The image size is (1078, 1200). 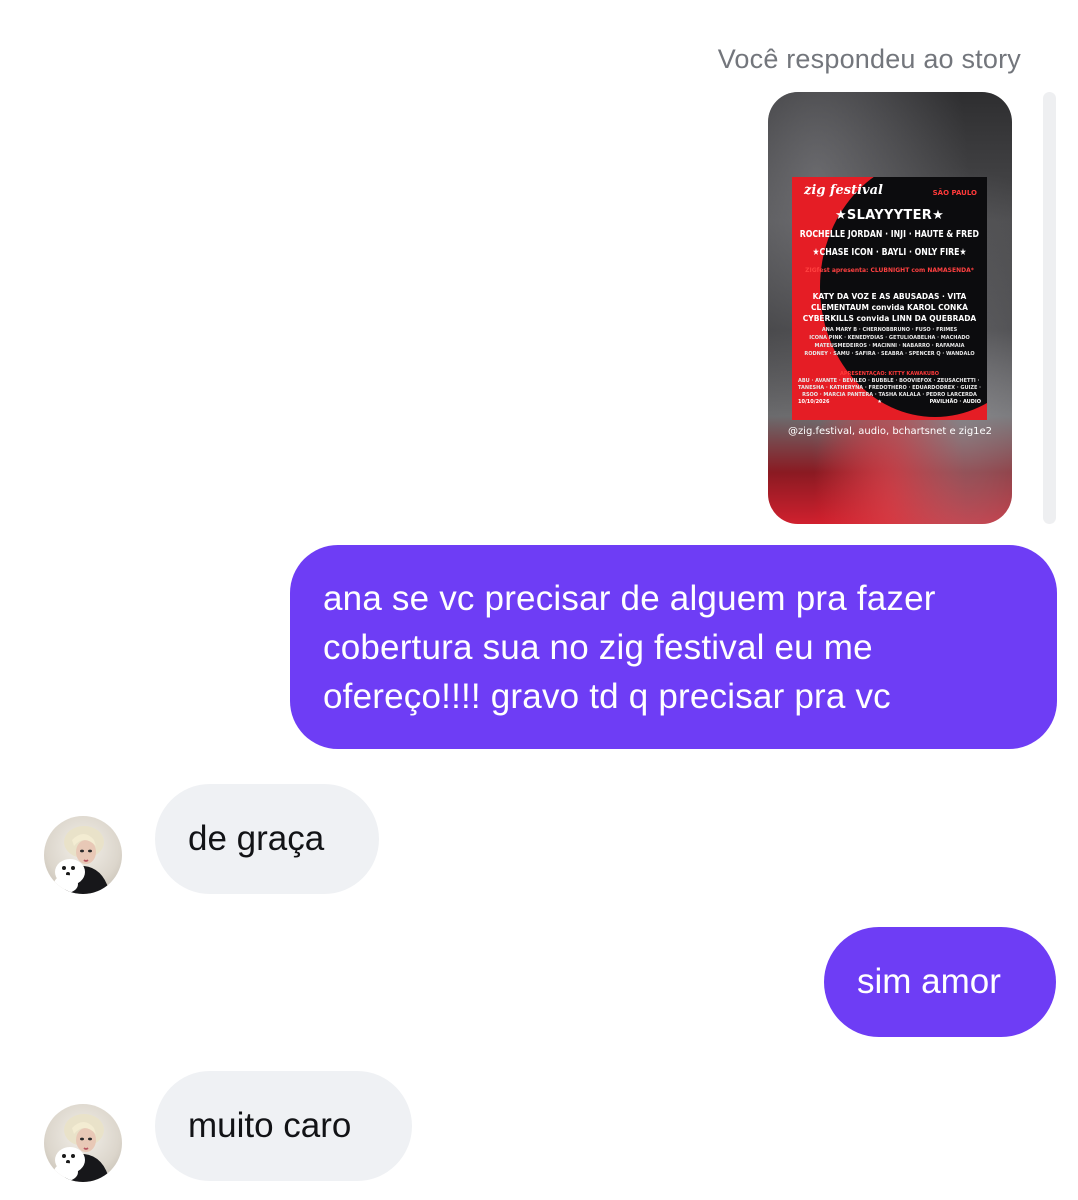 I want to click on poster-footer: 10/10/2026 ★ PAVILHÃO · AUDIO, so click(x=889, y=402).